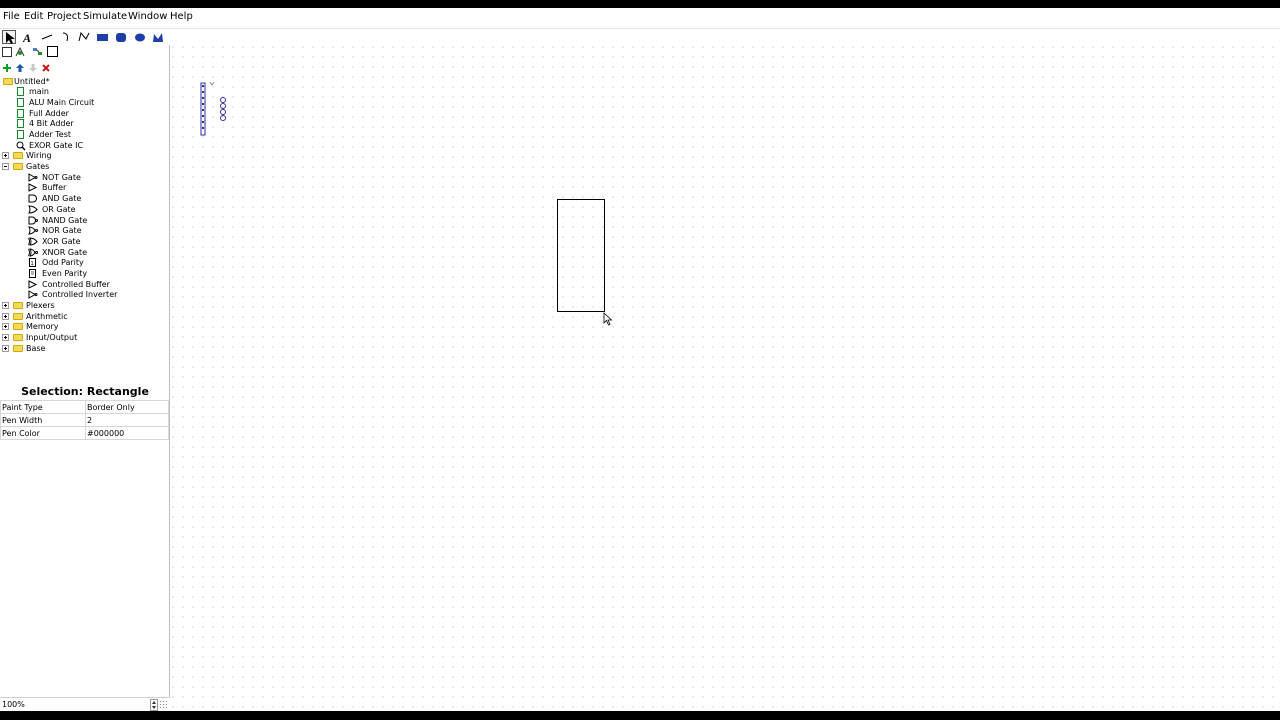 This screenshot has height=720, width=1280. I want to click on gate-label: Even Parity, so click(65, 273).